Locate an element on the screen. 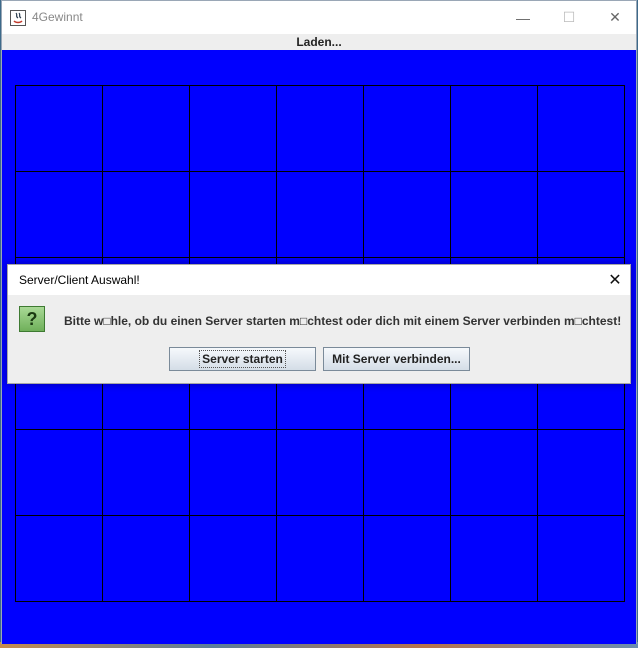 The image size is (638, 648). close-window-button: ✕ is located at coordinates (615, 17).